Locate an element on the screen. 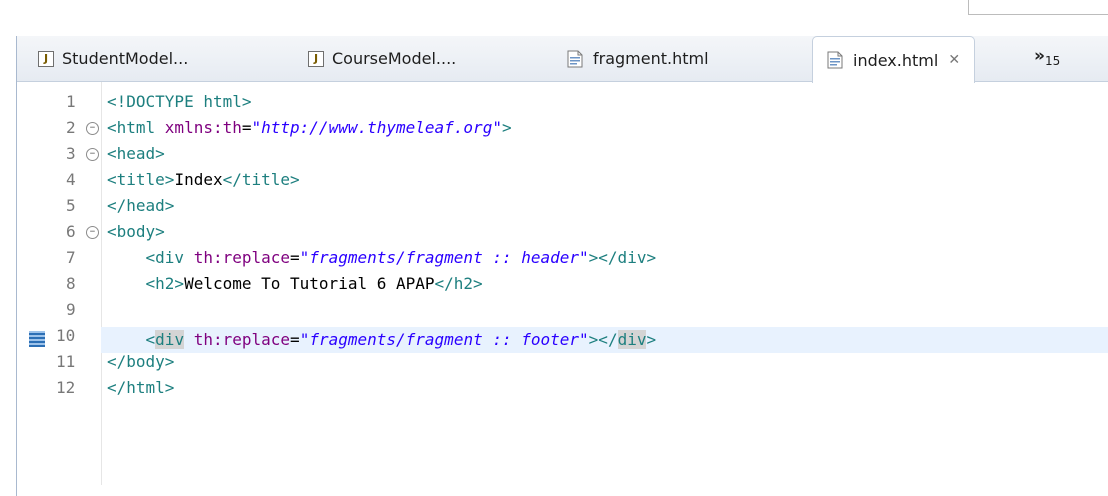  code-line-6: <body> is located at coordinates (136, 232).